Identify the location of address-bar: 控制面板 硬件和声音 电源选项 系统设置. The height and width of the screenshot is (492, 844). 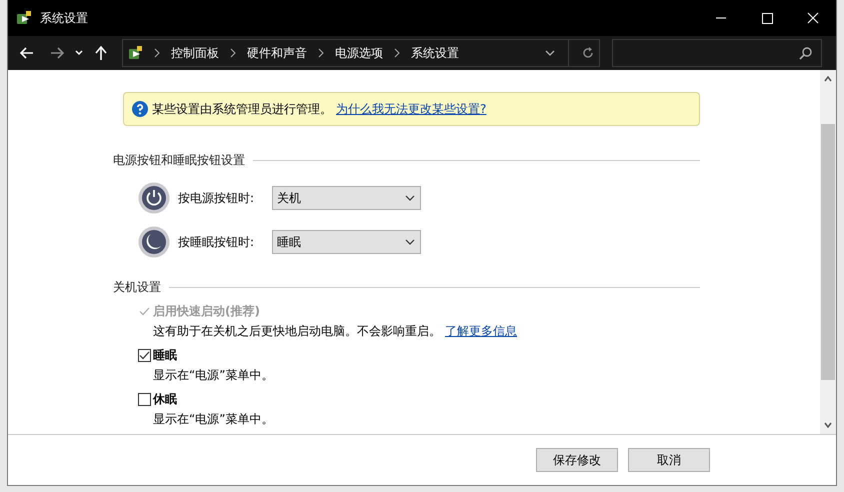
(361, 53).